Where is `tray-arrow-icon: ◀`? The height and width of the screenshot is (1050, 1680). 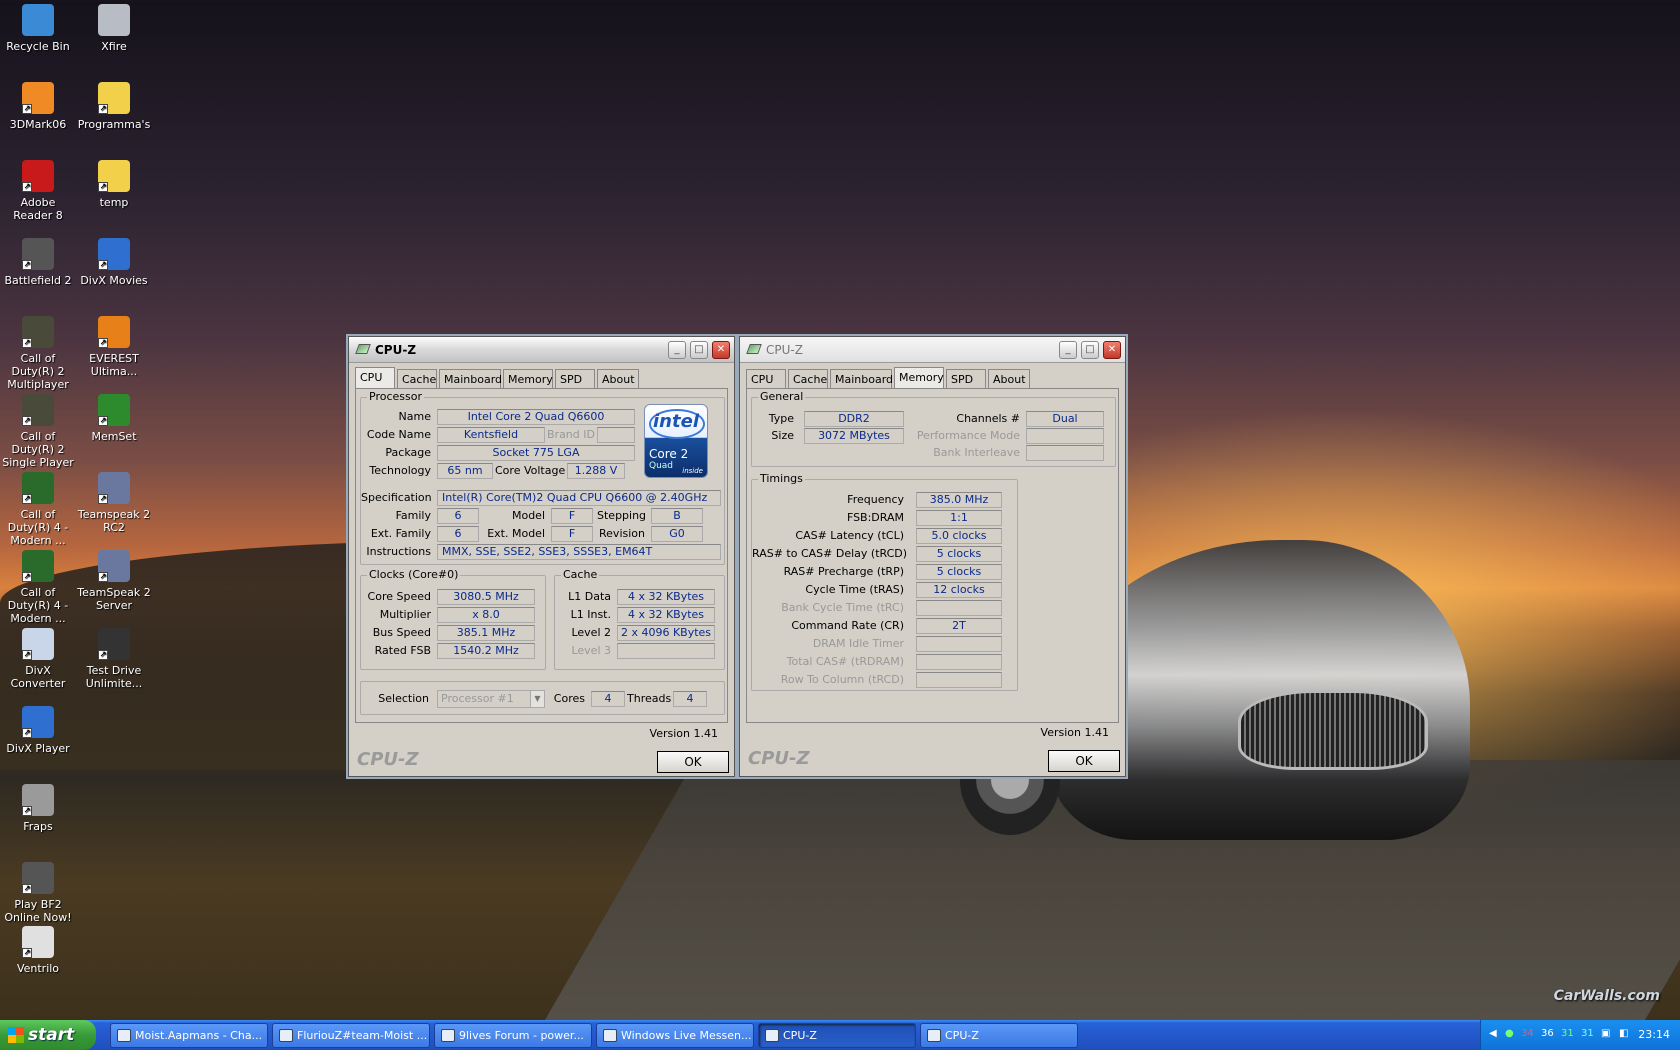
tray-arrow-icon: ◀ is located at coordinates (1493, 1033).